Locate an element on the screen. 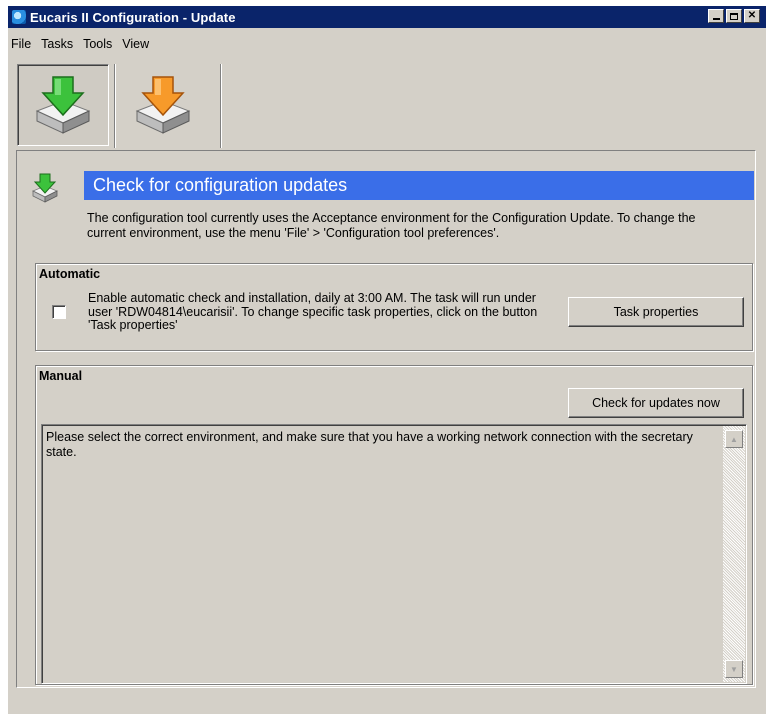 The image size is (766, 714). menu-view: View is located at coordinates (135, 44).